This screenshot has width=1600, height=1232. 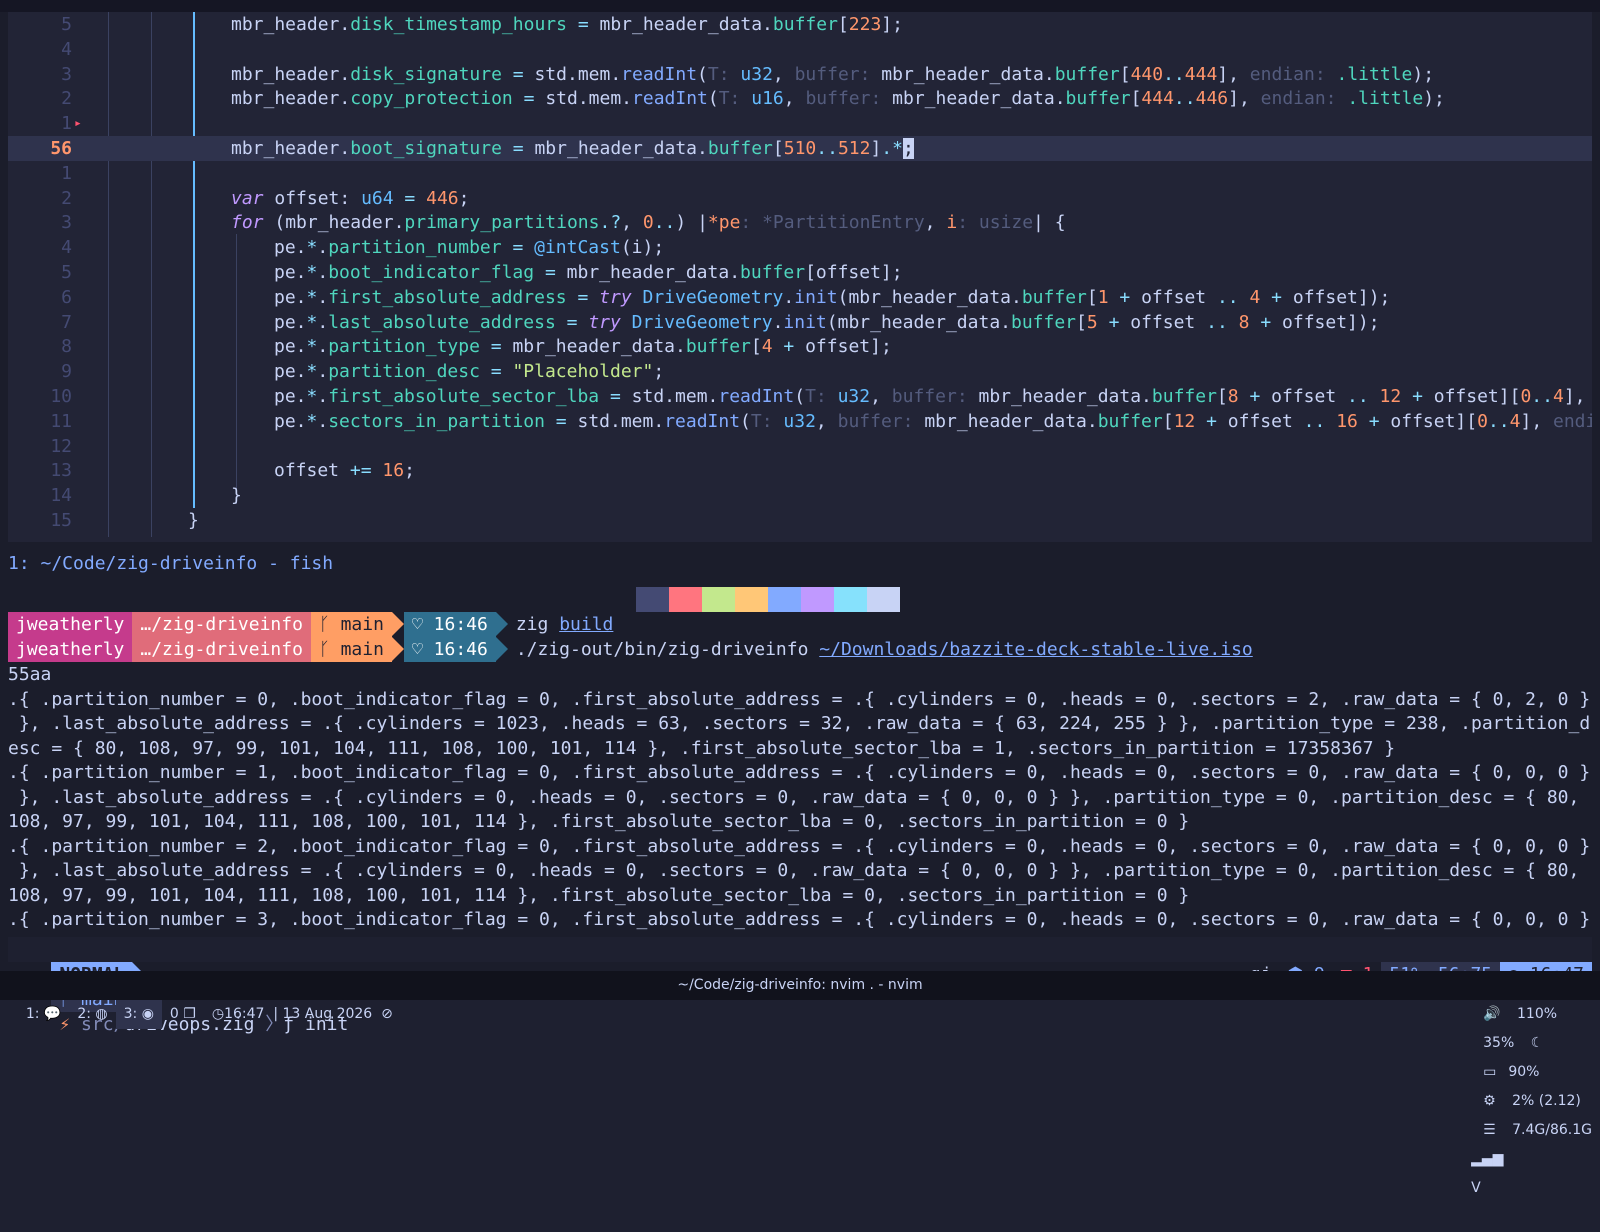 I want to click on line-number: 8, so click(x=66, y=347).